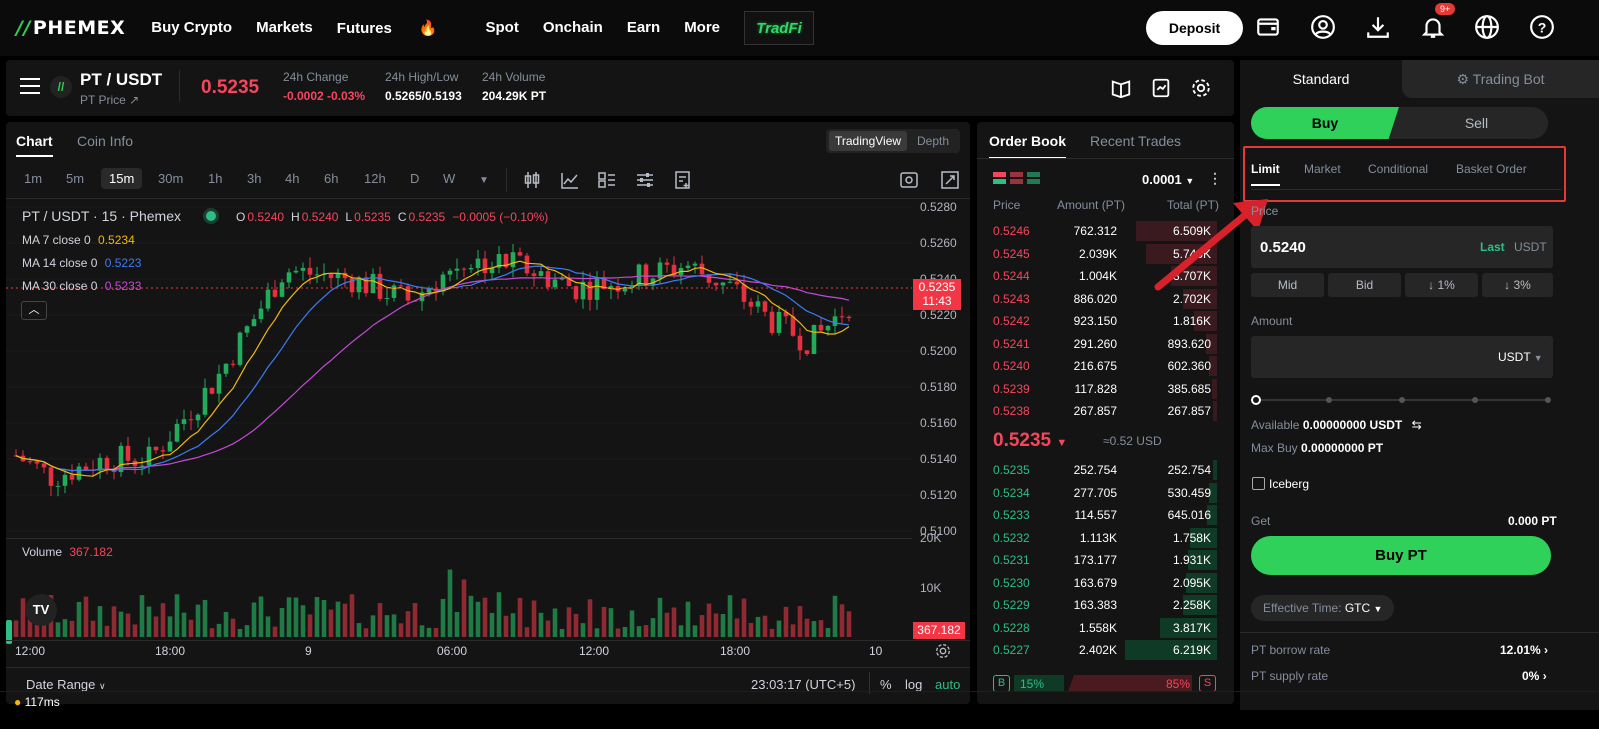 The height and width of the screenshot is (729, 1599). What do you see at coordinates (1491, 169) in the screenshot?
I see `order-type-basket: Basket Order` at bounding box center [1491, 169].